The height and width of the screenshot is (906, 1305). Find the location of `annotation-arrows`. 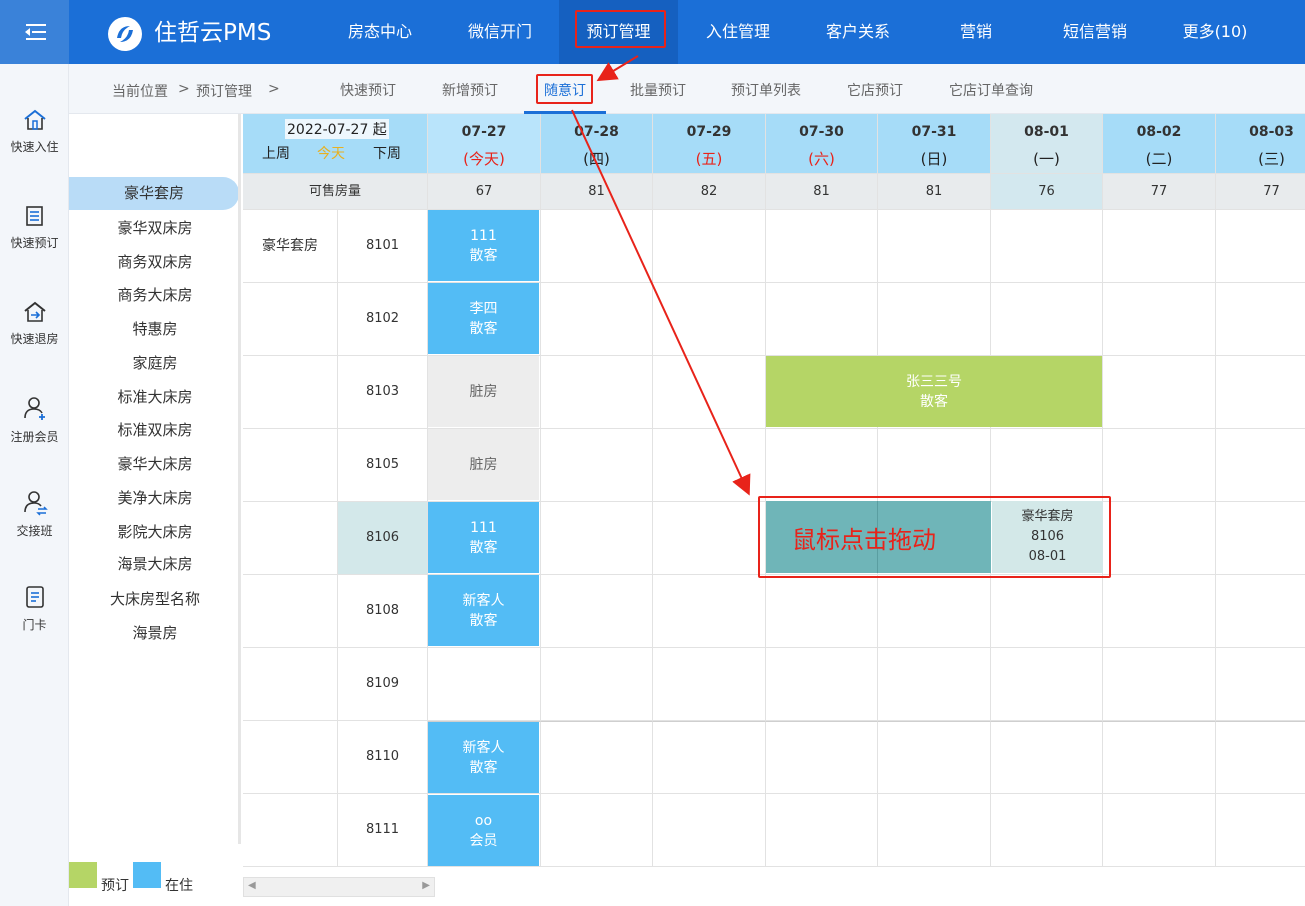

annotation-arrows is located at coordinates (661, 275).